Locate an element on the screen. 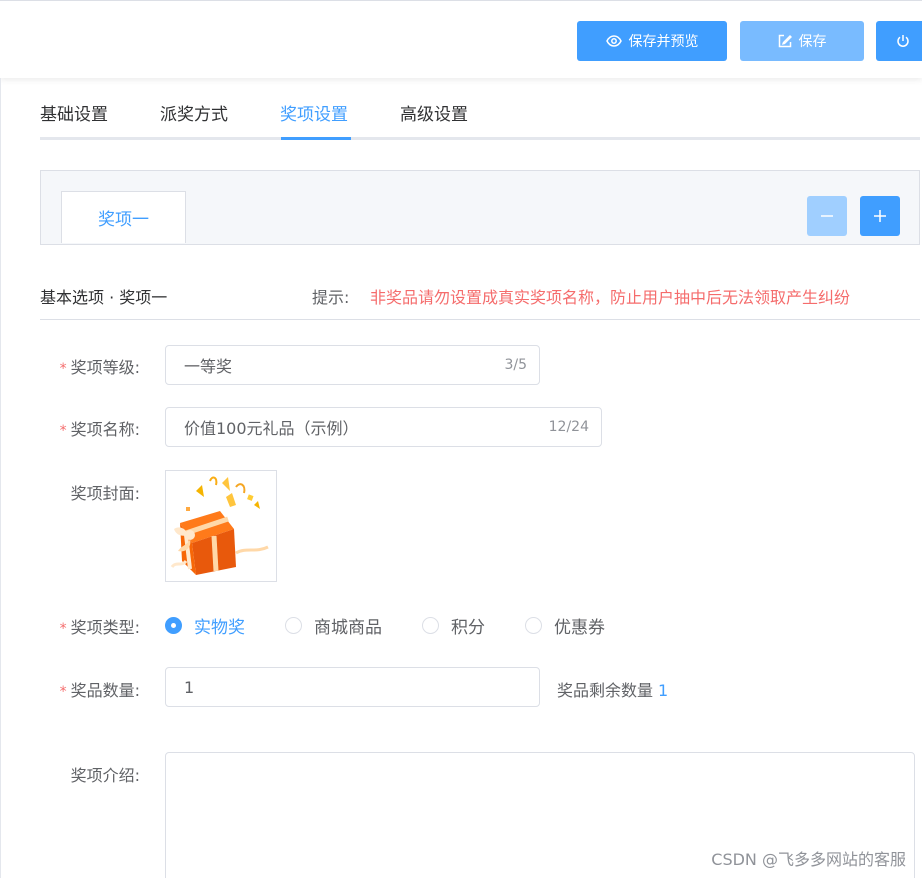 This screenshot has width=922, height=878. intro-label: 奖项介绍: is located at coordinates (105, 775).